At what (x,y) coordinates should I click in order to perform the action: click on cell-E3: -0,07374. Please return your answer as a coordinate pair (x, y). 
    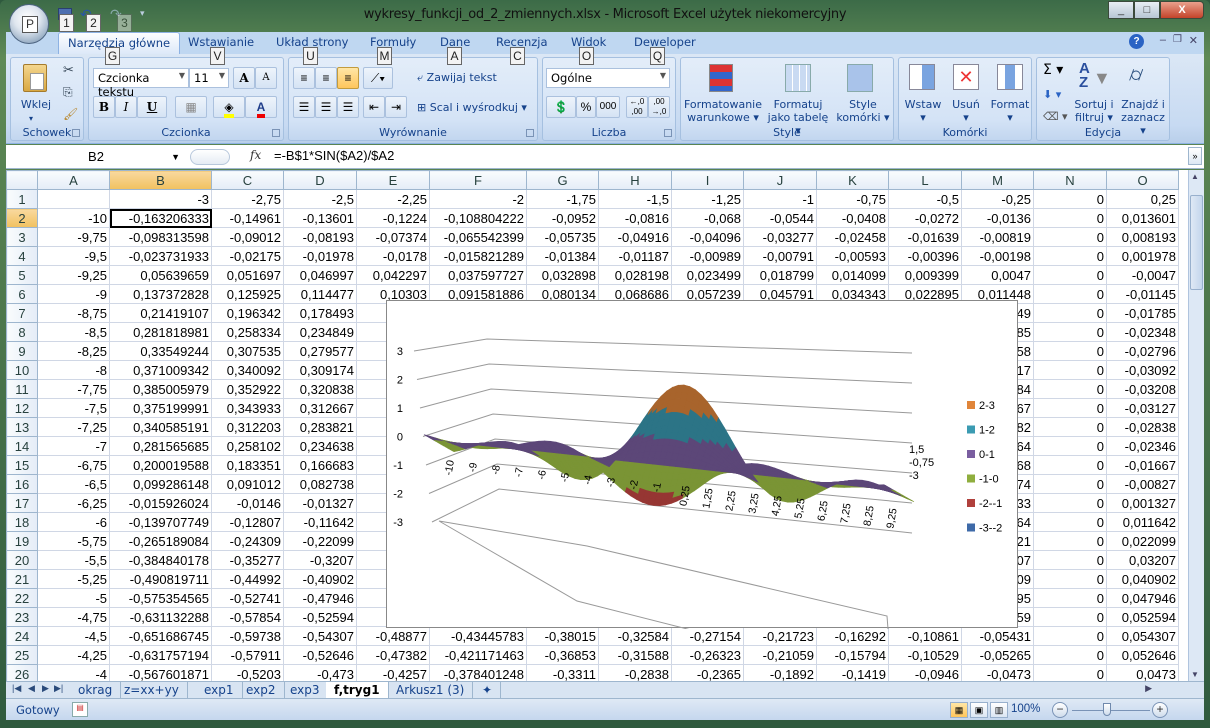
    Looking at the image, I should click on (393, 237).